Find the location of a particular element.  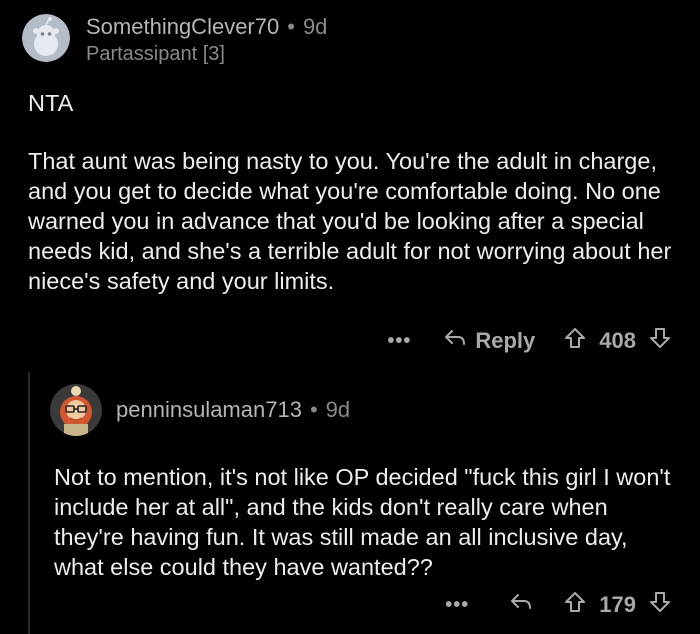

vote-score: 408 is located at coordinates (617, 340).